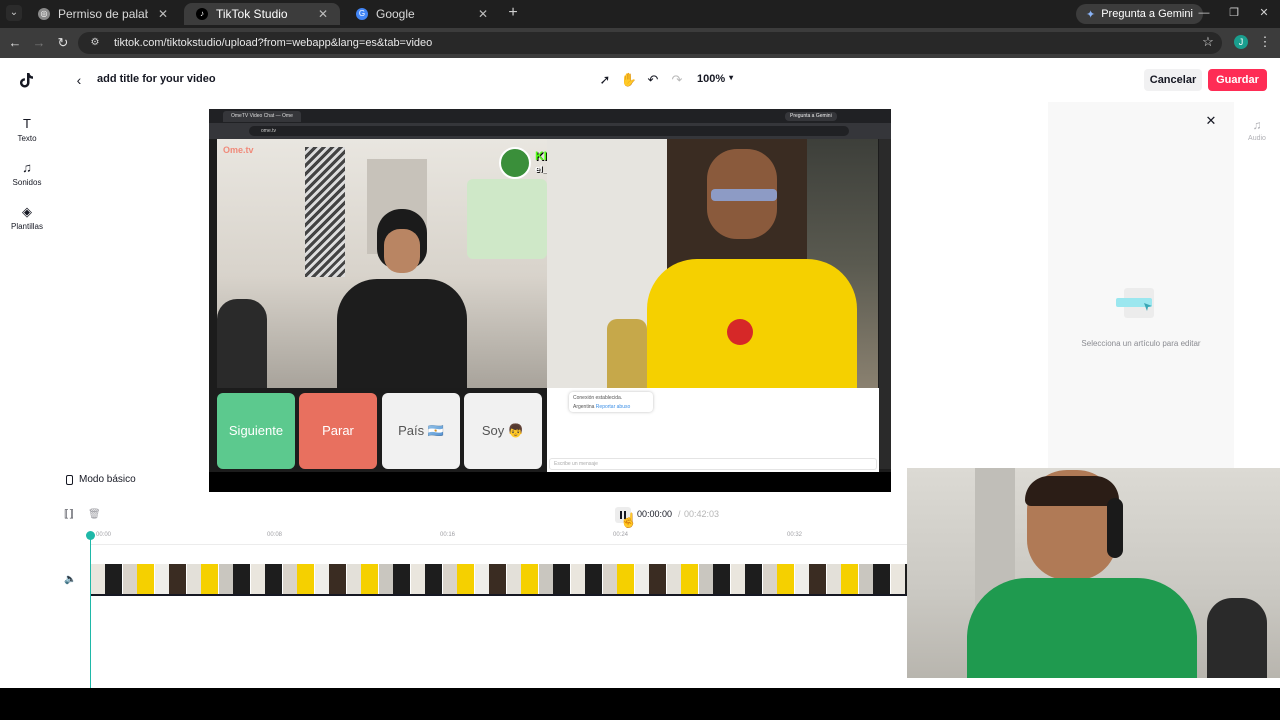 The width and height of the screenshot is (1280, 720). What do you see at coordinates (69, 479) in the screenshot?
I see `phone-icon` at bounding box center [69, 479].